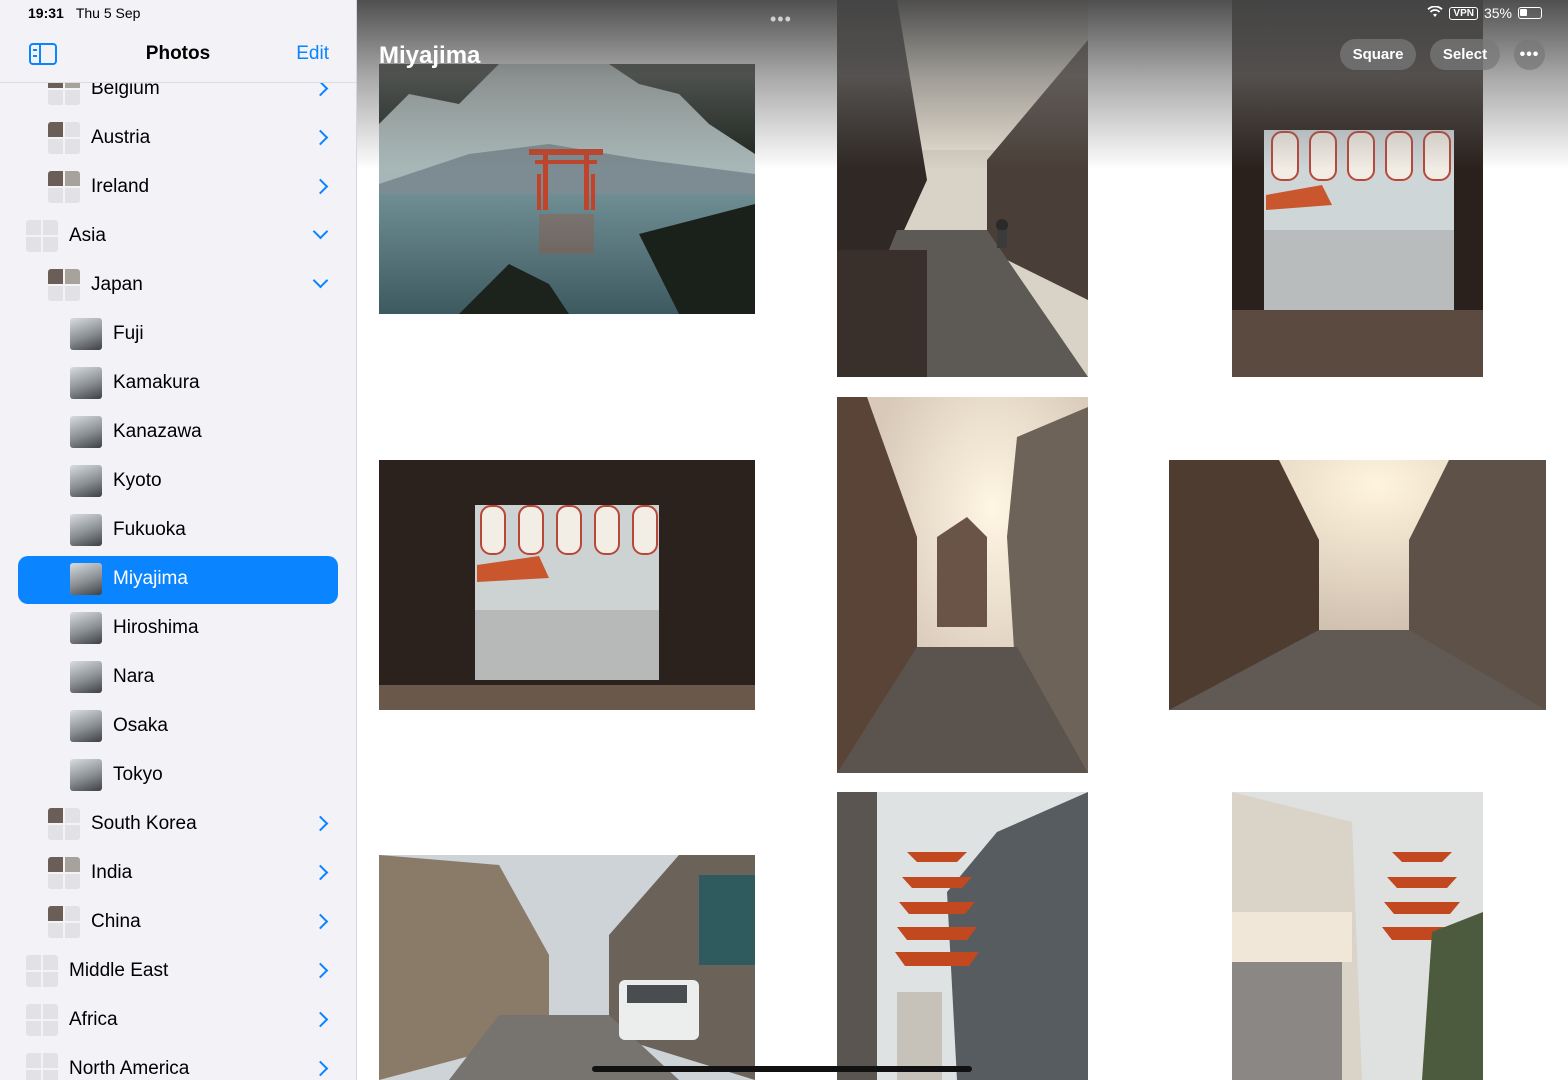 Image resolution: width=1568 pixels, height=1080 pixels. What do you see at coordinates (112, 872) in the screenshot?
I see `sidebar-item-label: India` at bounding box center [112, 872].